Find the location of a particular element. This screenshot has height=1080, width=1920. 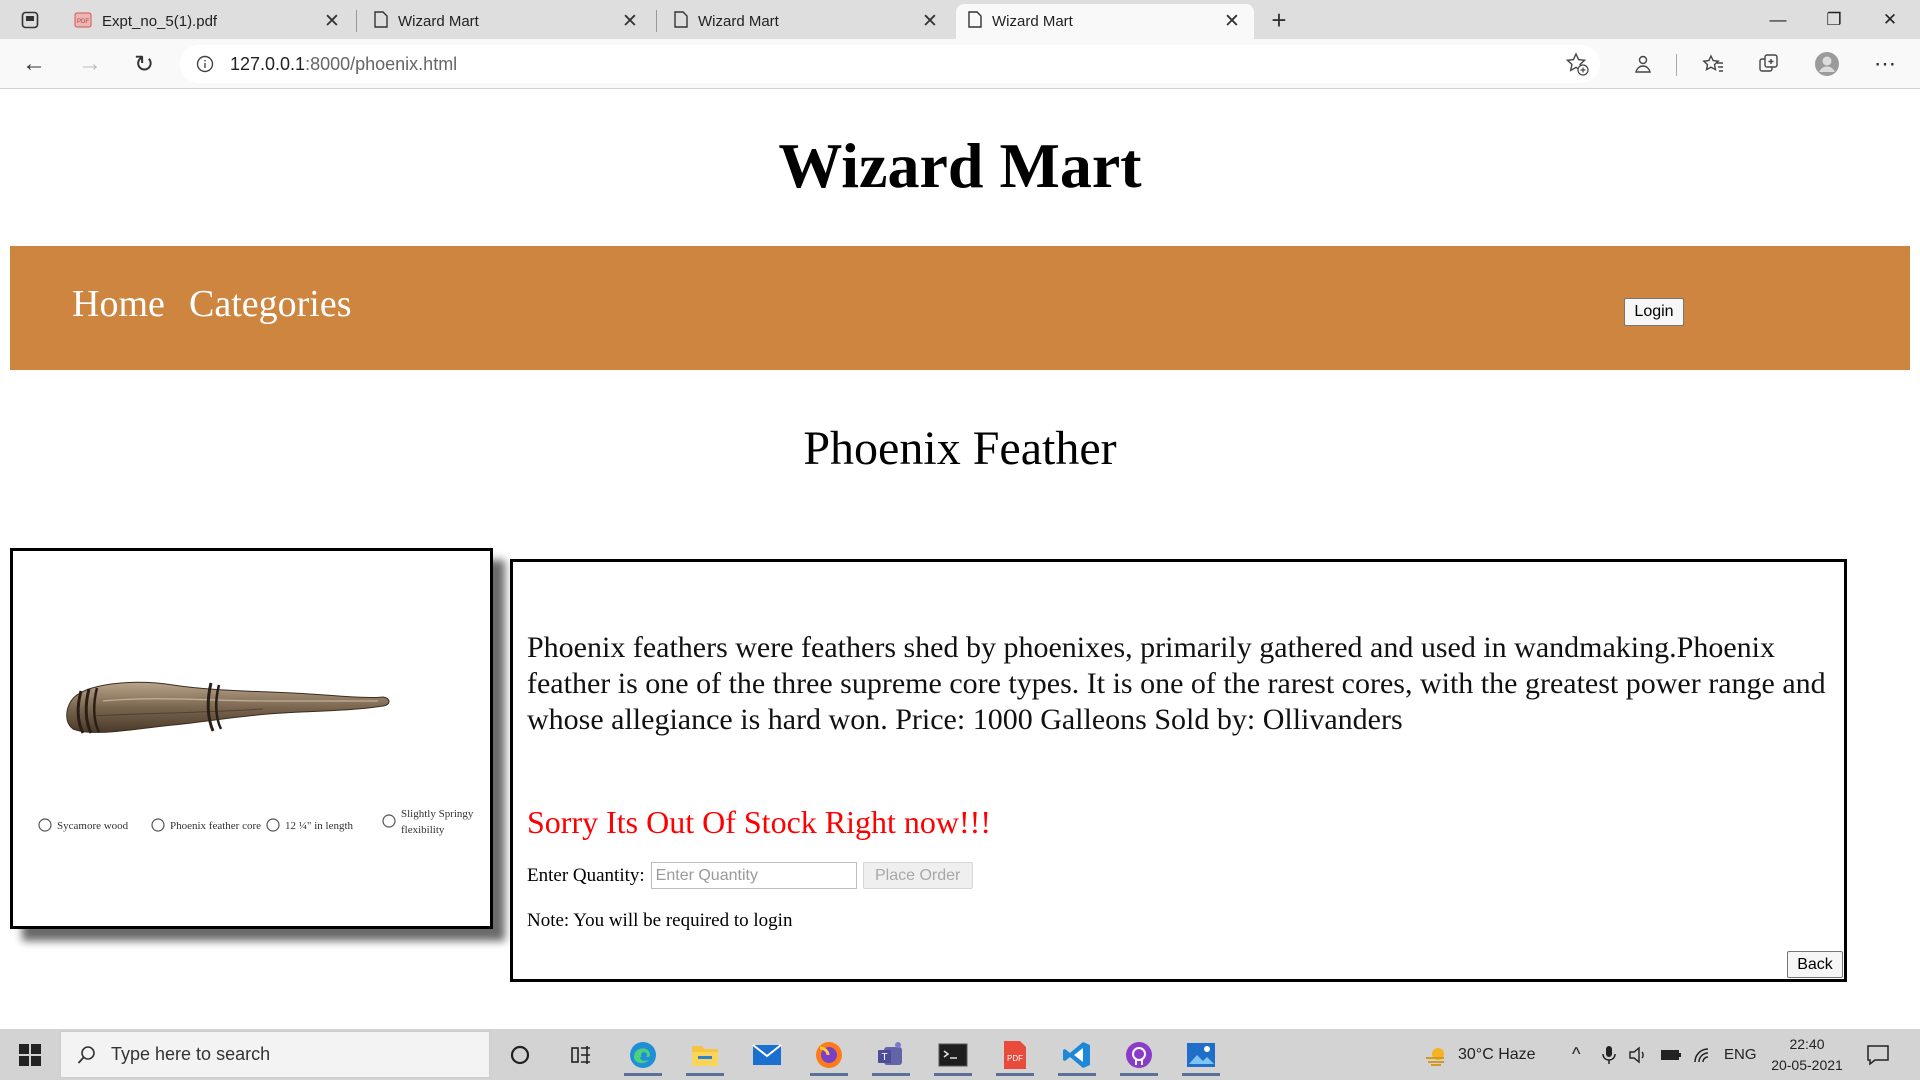

clock-date: 20-05-2021 is located at coordinates (1807, 1065).